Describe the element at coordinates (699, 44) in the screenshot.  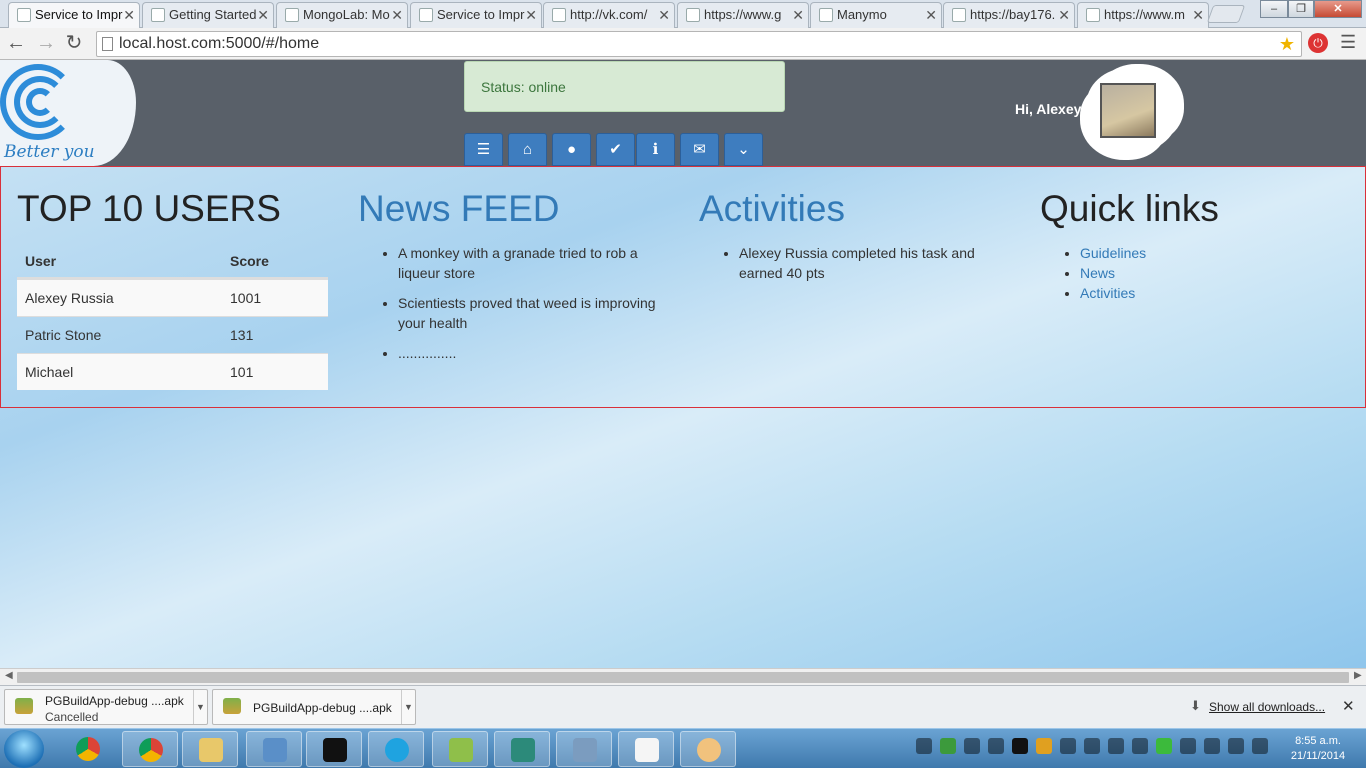
I see `address-bar: local.host.com:5000/#/home ★` at that location.